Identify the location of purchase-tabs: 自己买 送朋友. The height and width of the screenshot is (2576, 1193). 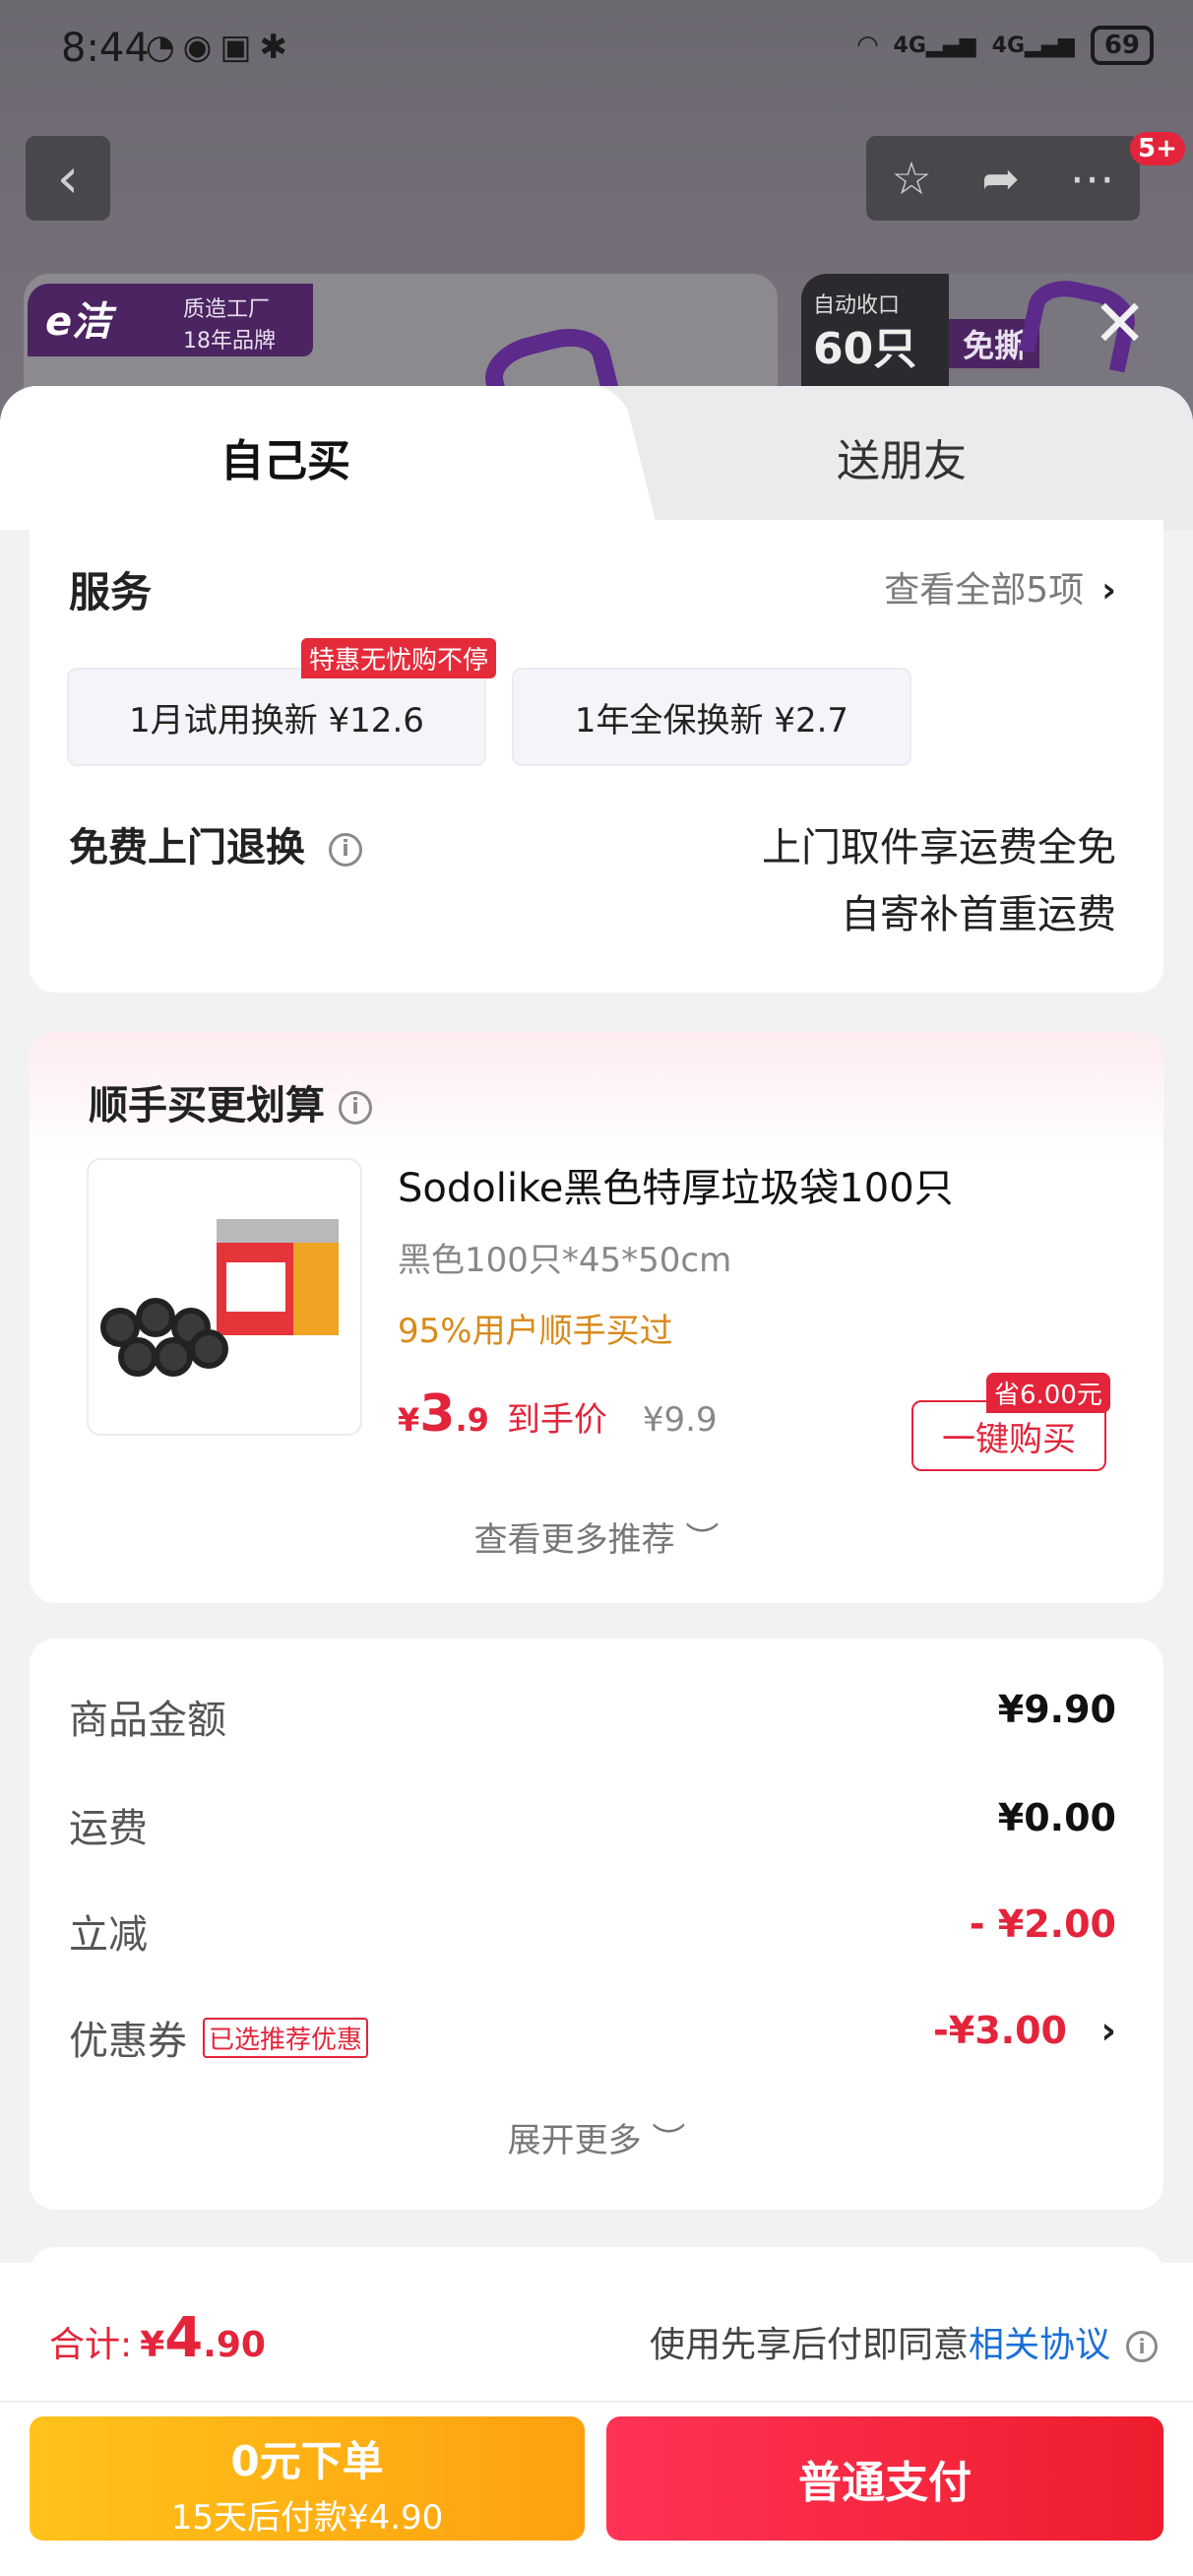
(596, 458).